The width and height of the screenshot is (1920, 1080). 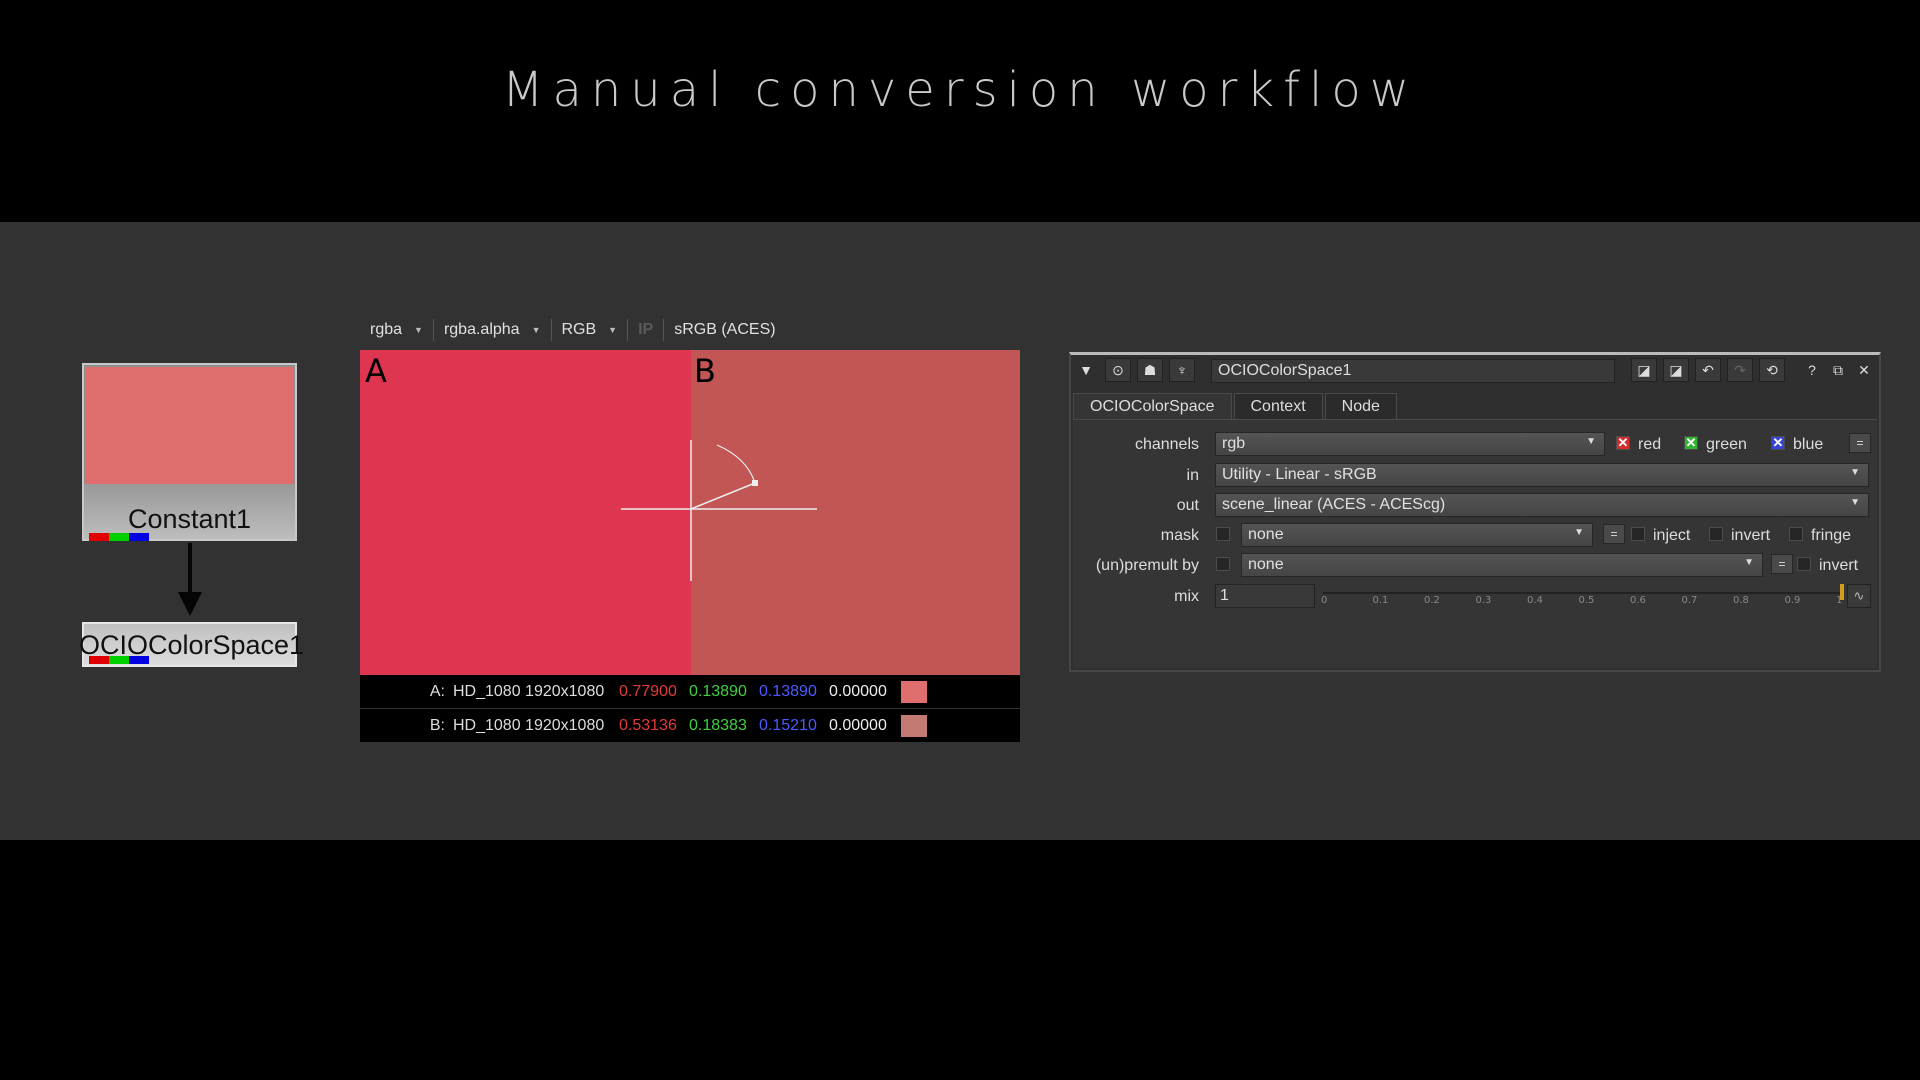 I want to click on in-row: in Utility - Linear - sRGB ▼, so click(x=1475, y=475).